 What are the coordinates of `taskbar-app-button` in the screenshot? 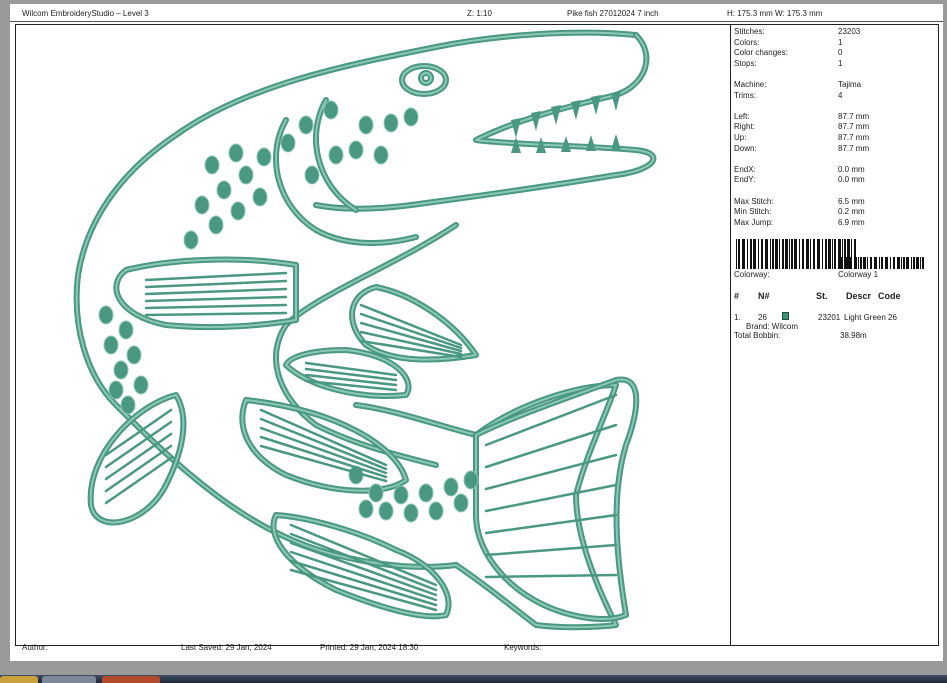 It's located at (69, 679).